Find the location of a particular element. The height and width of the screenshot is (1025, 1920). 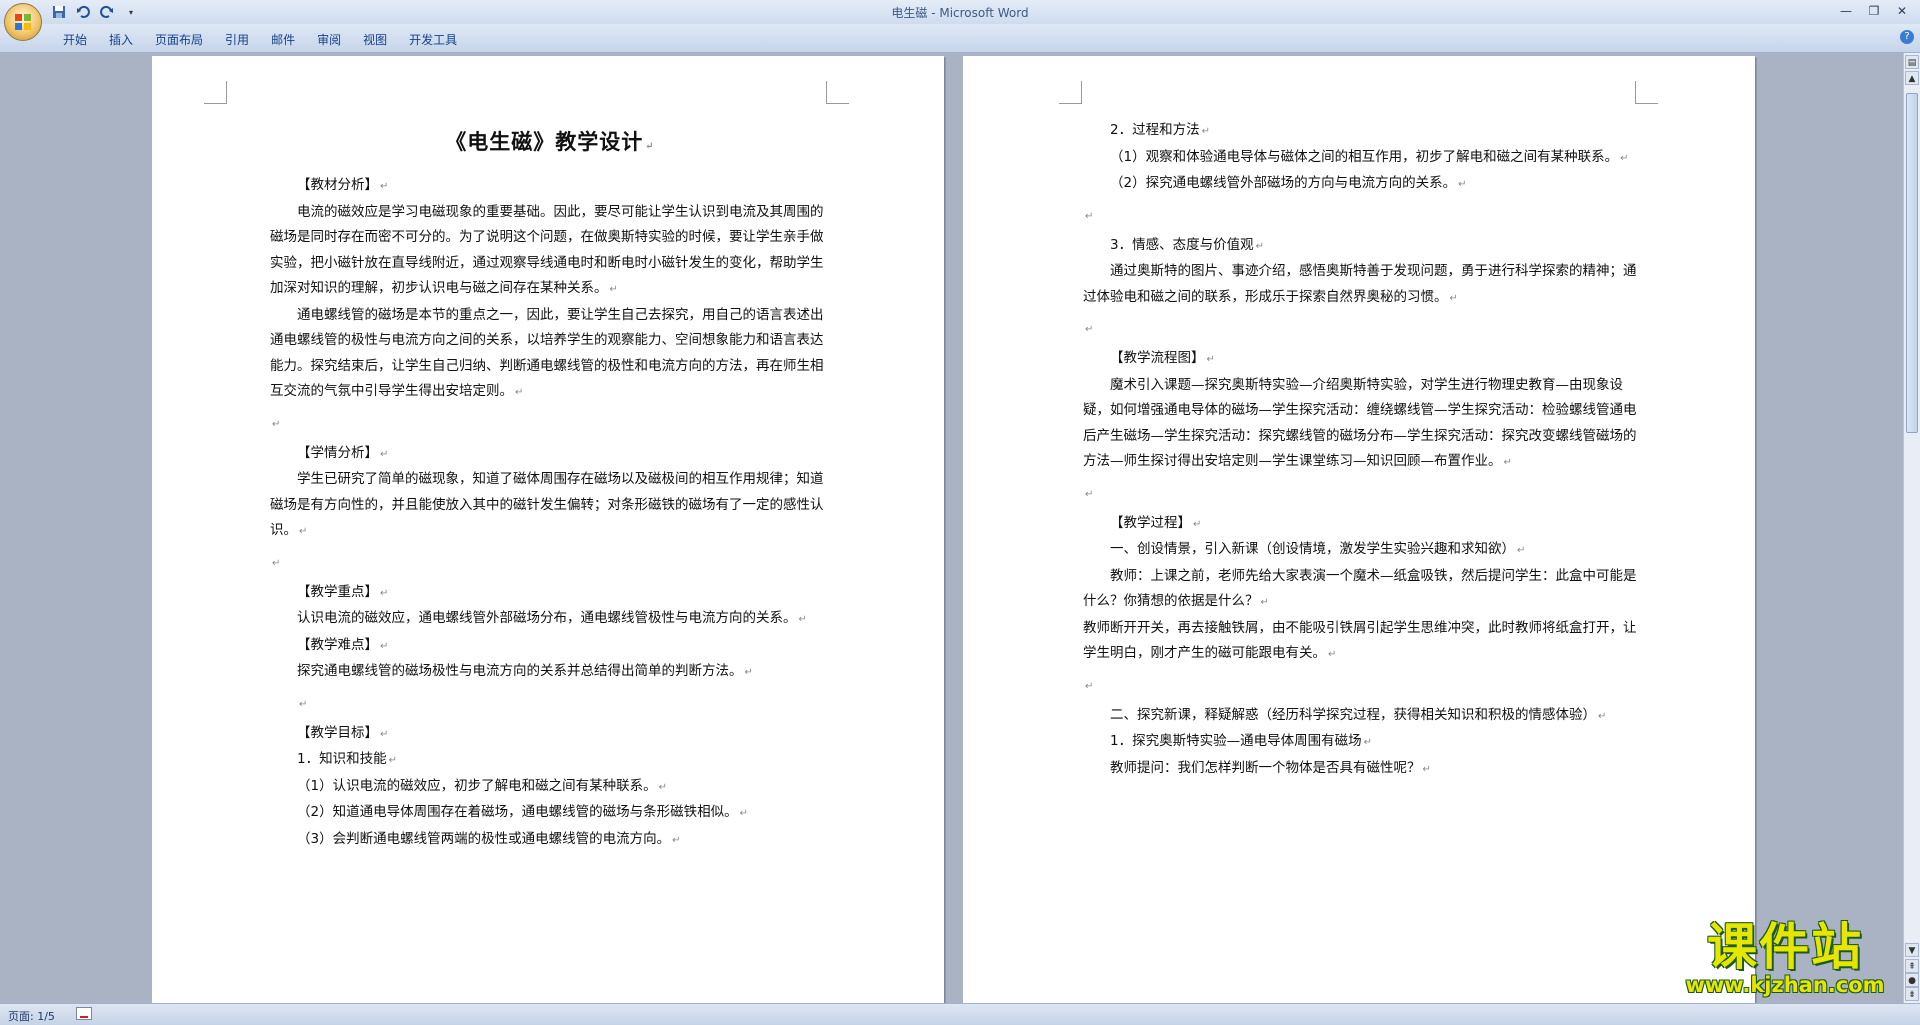

goal-item: （2）探究通电螺线管外部磁场的方向与电流方向的关系。 ↵ is located at coordinates (1288, 183).